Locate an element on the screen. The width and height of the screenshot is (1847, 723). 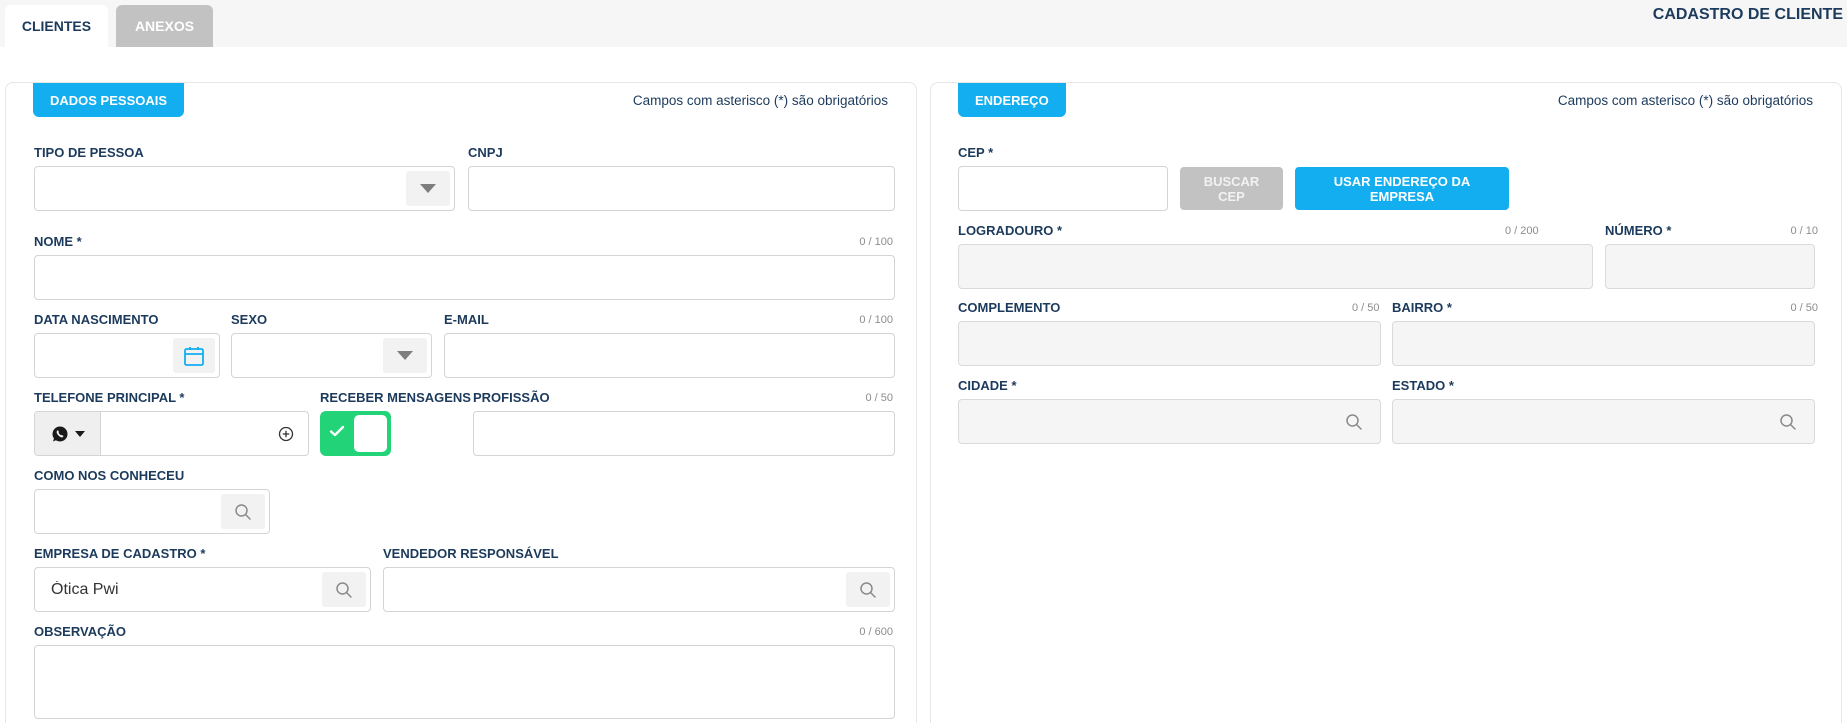
empresa-input is located at coordinates (202, 589).